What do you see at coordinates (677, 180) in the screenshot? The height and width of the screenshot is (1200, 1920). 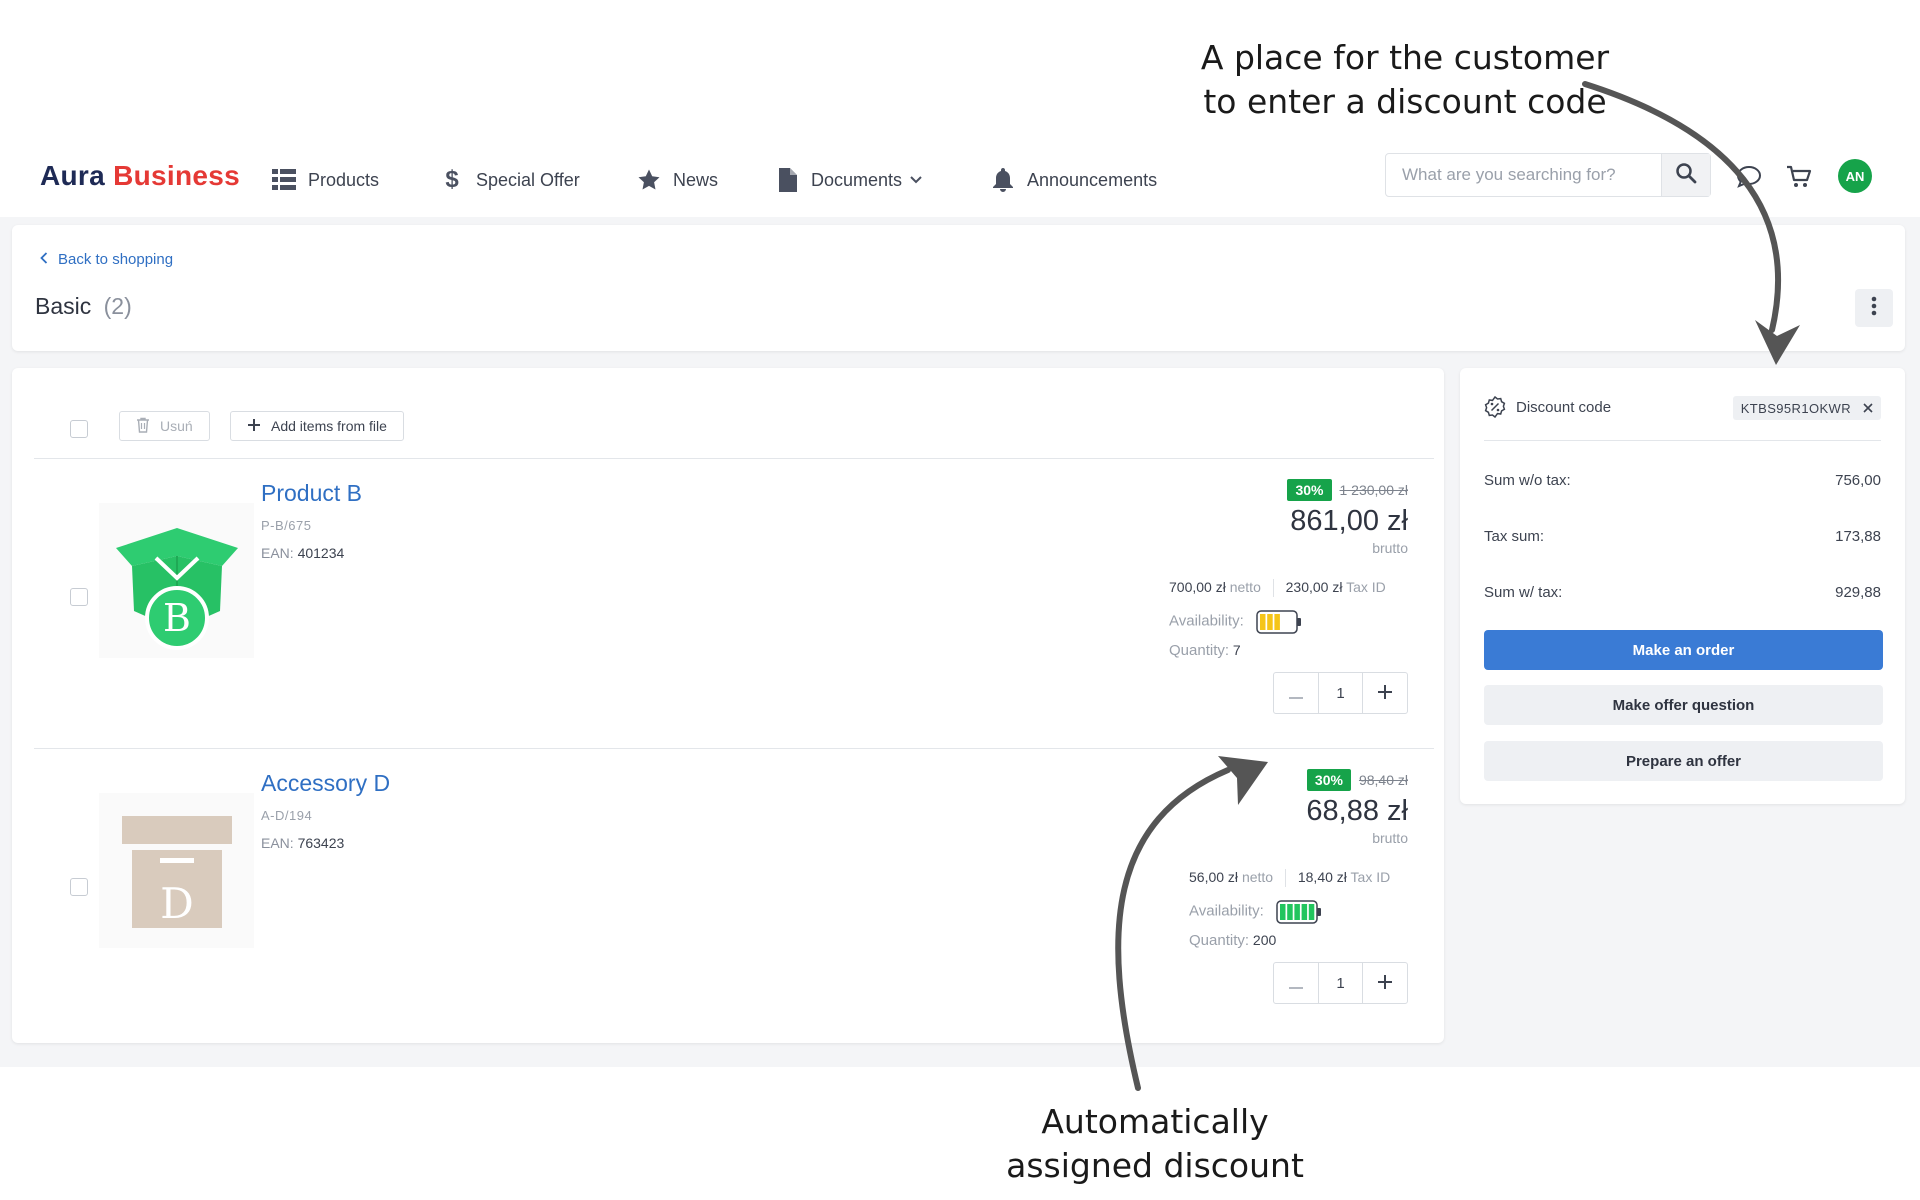 I see `nav-item-news: News` at bounding box center [677, 180].